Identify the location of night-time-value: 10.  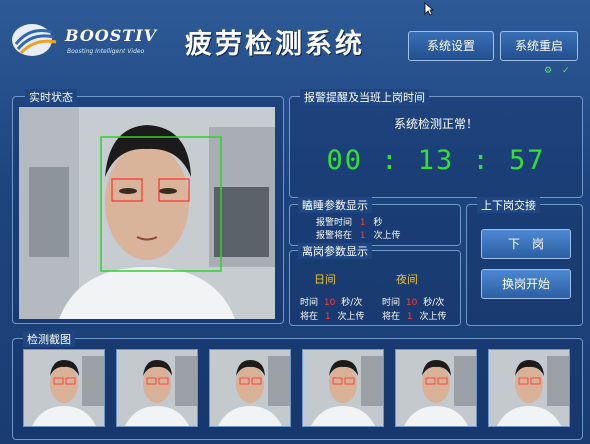
(411, 303).